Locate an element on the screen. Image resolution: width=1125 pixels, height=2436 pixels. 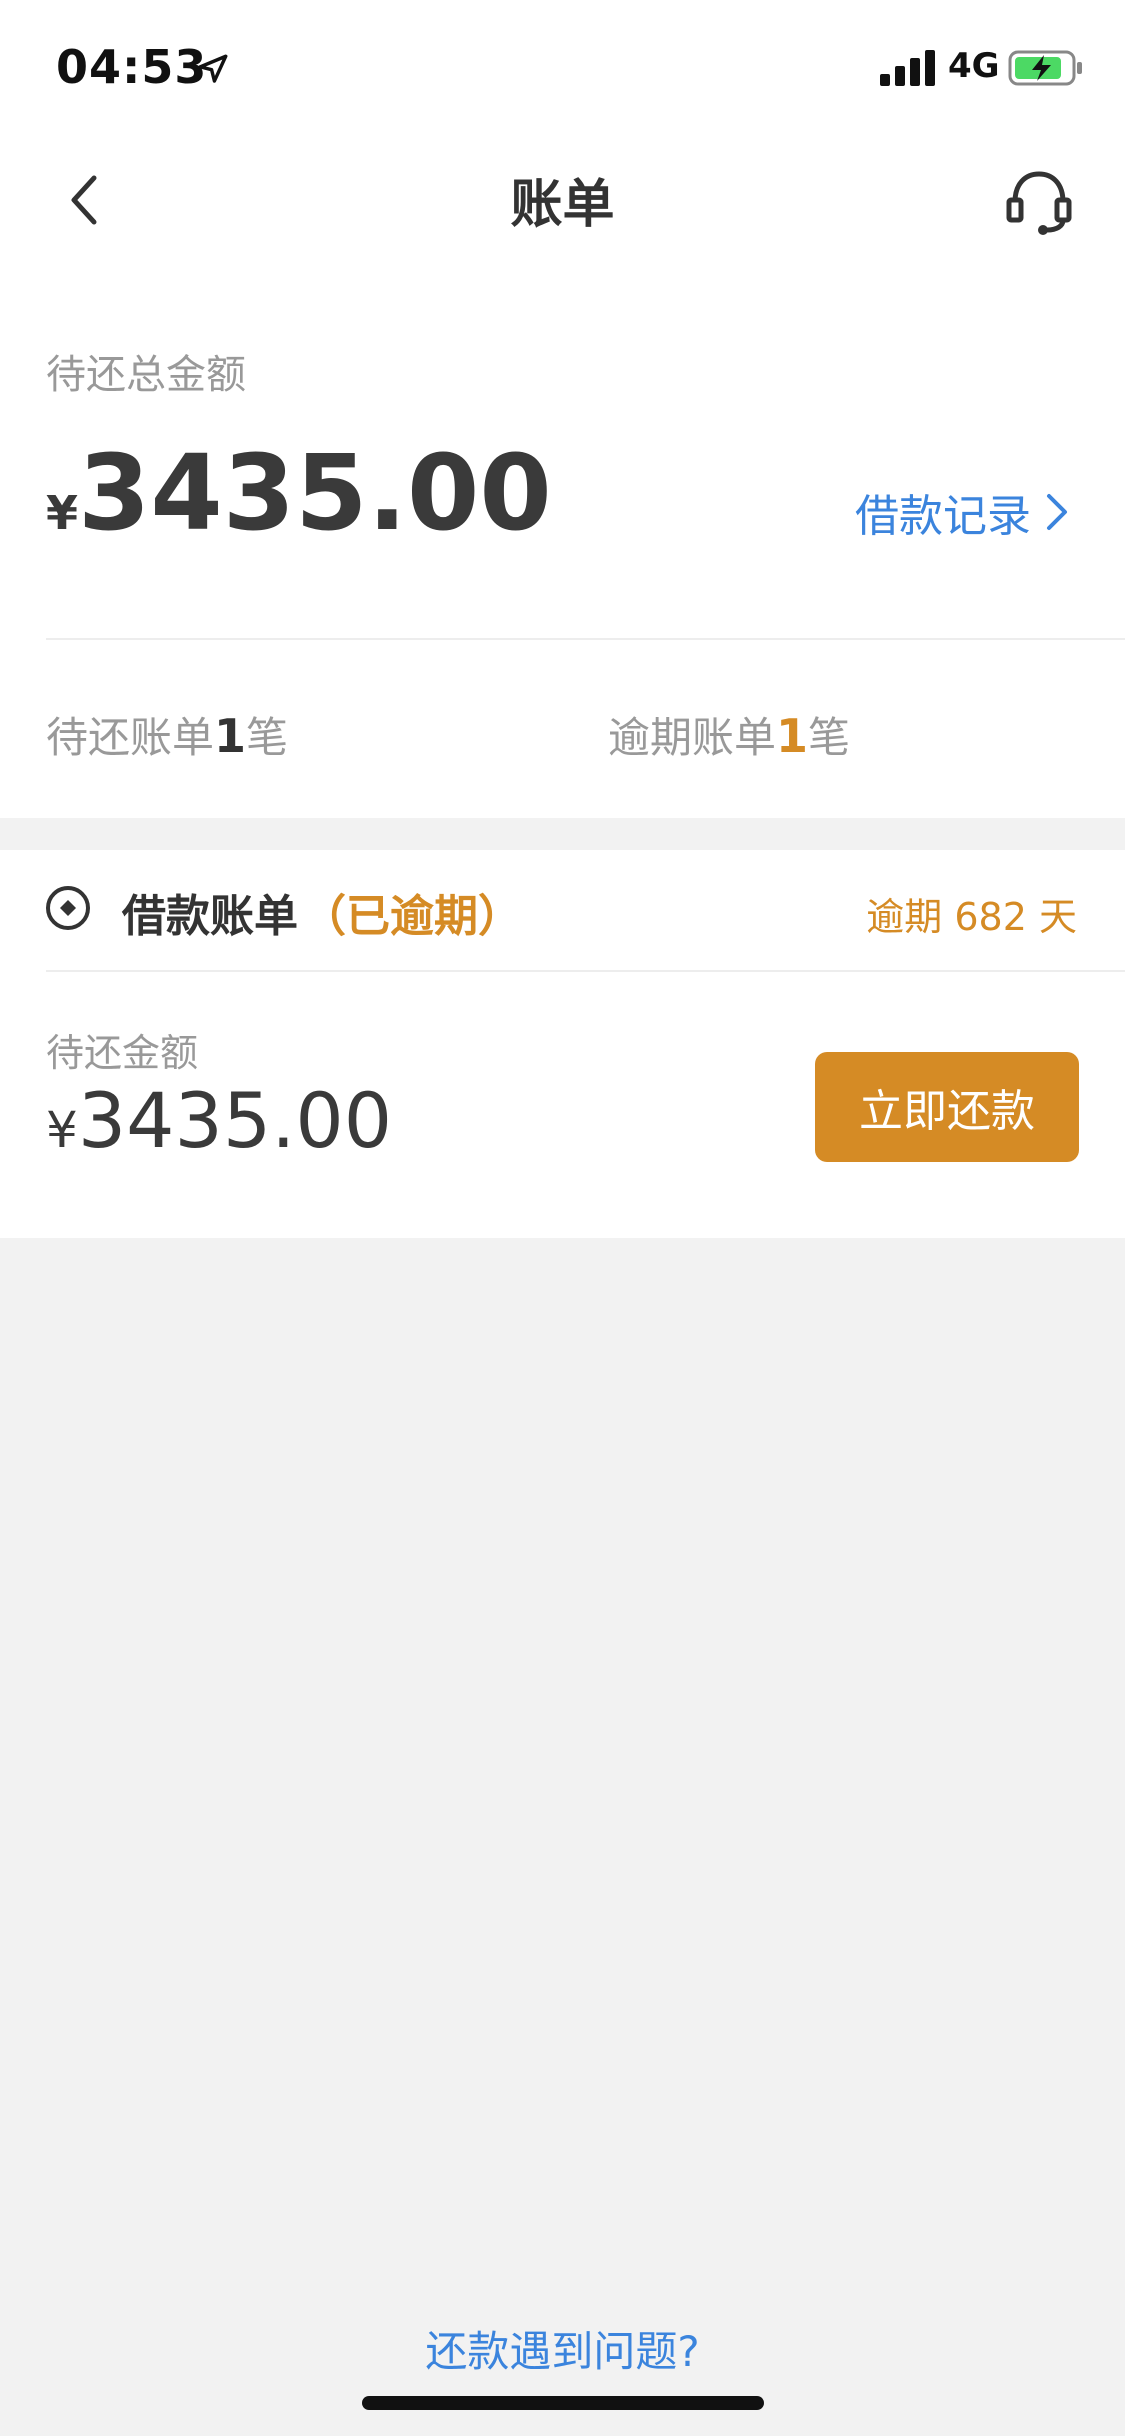
repay-now-button: 立即还款 is located at coordinates (947, 1107).